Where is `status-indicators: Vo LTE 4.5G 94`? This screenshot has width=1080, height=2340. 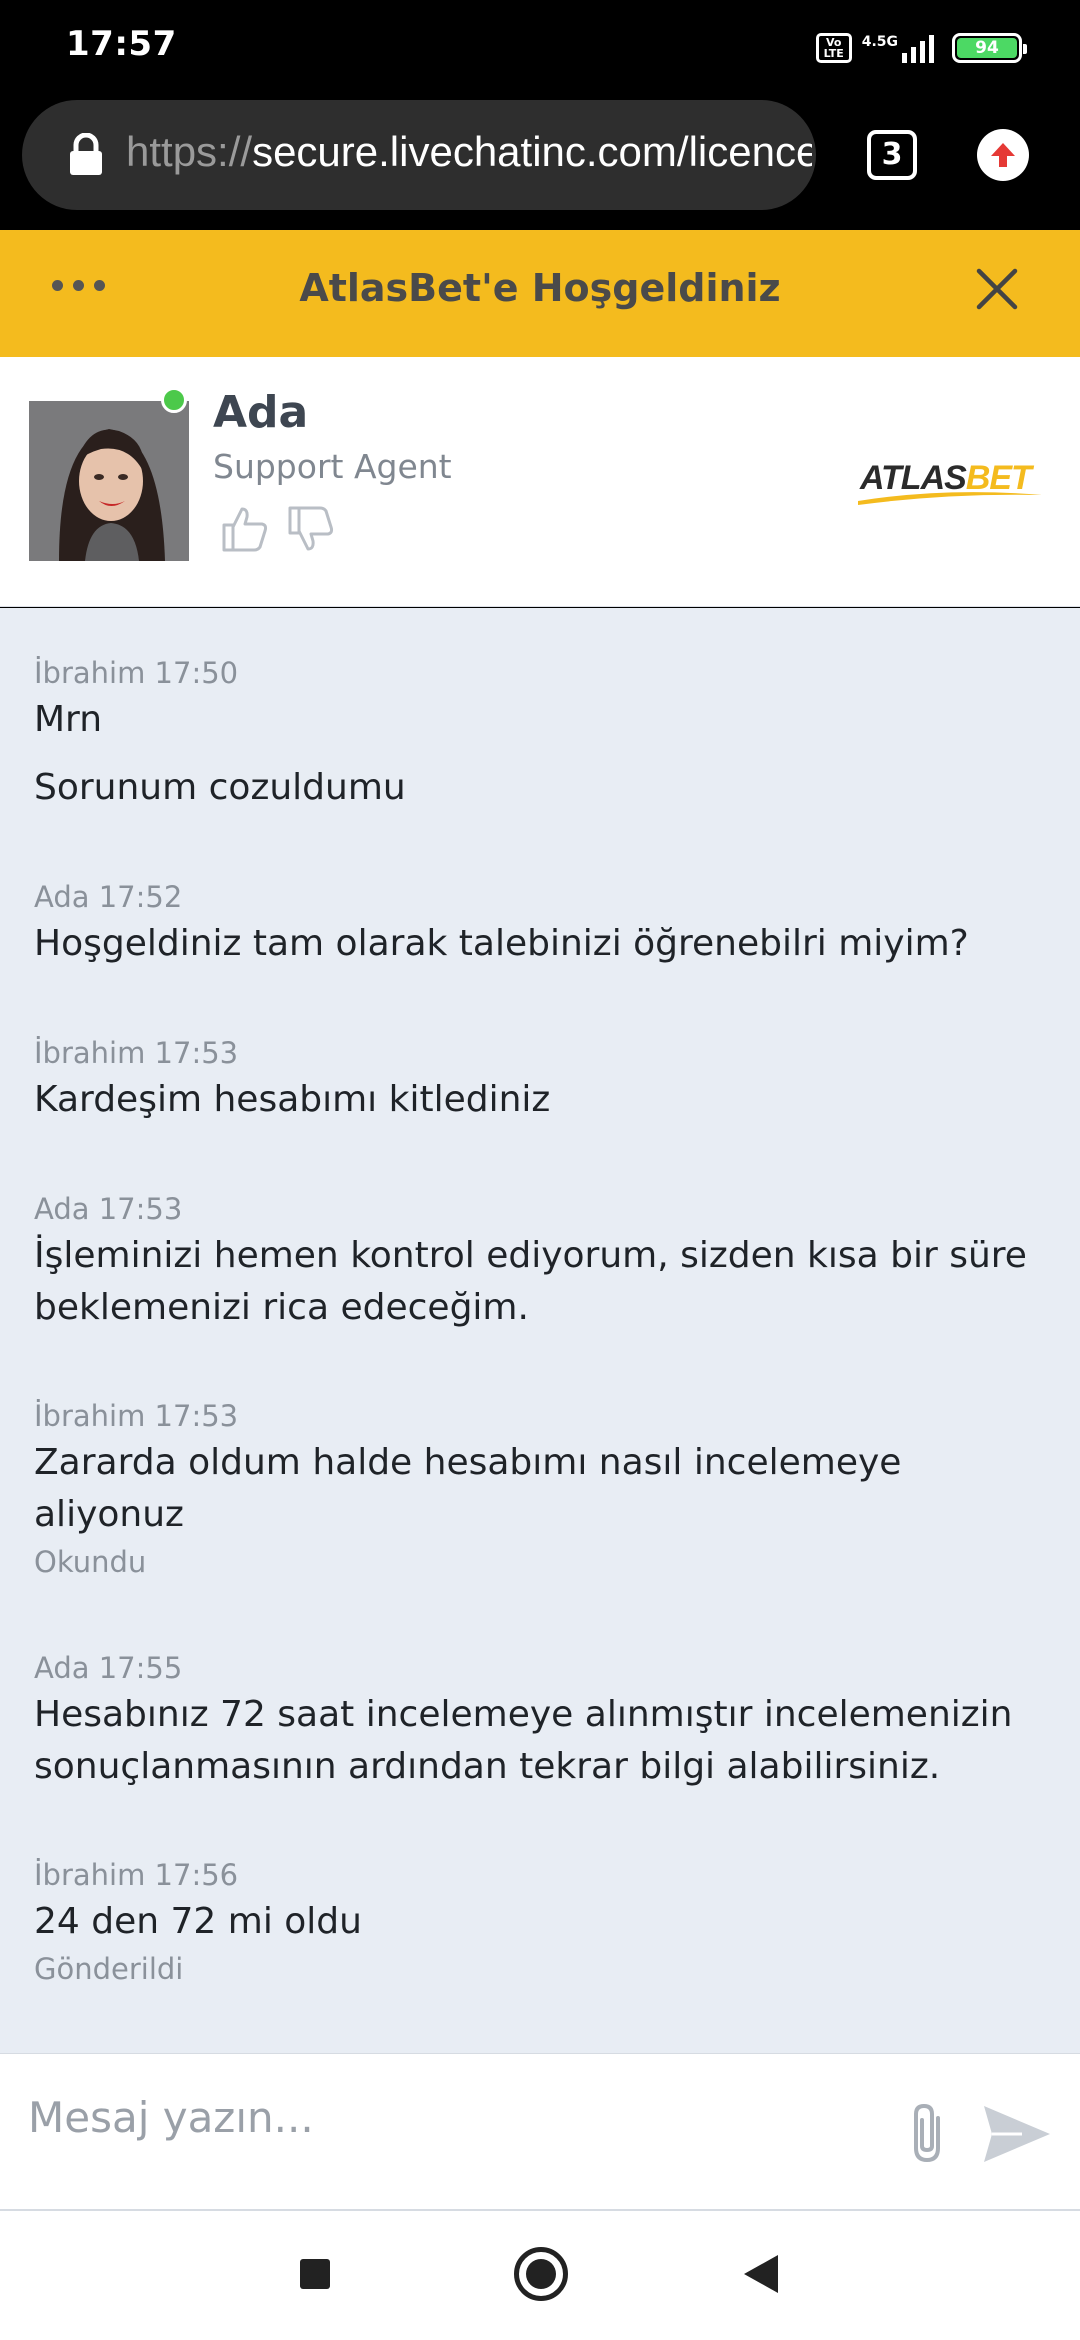
status-indicators: Vo LTE 4.5G 94 is located at coordinates (921, 48).